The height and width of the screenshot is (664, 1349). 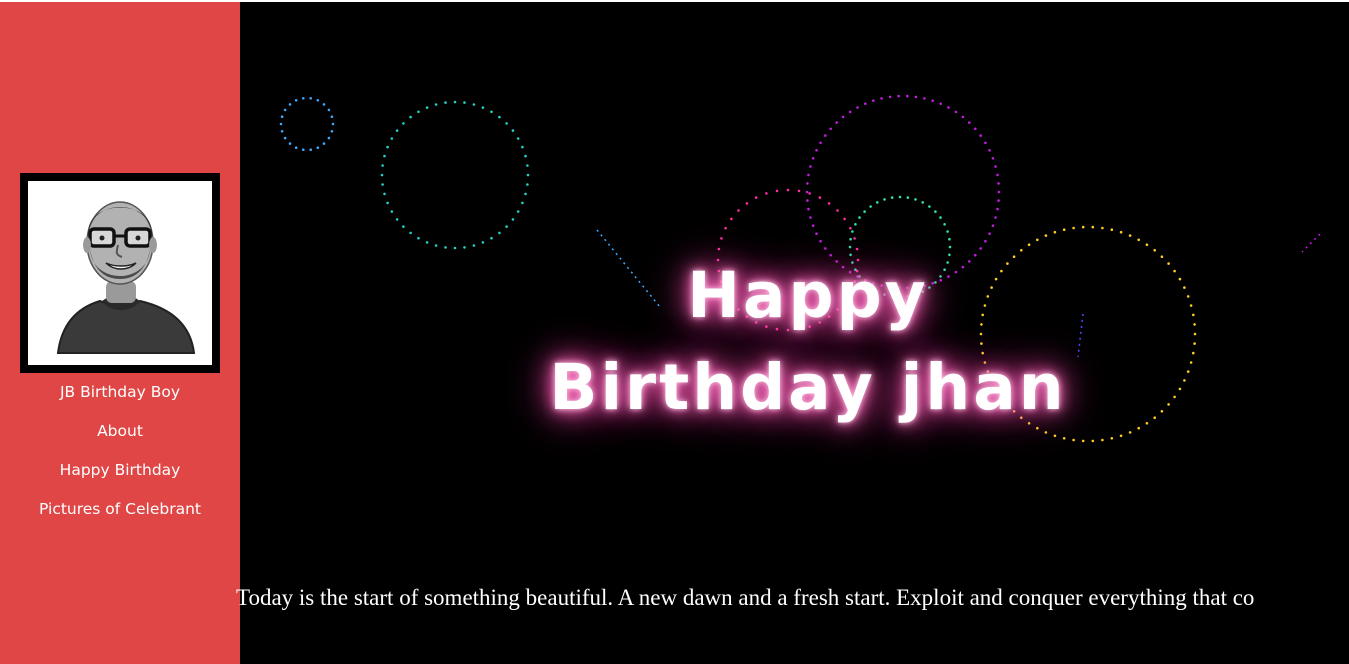 What do you see at coordinates (120, 476) in the screenshot?
I see `nav-item-happy-birthday: Happy Birthday` at bounding box center [120, 476].